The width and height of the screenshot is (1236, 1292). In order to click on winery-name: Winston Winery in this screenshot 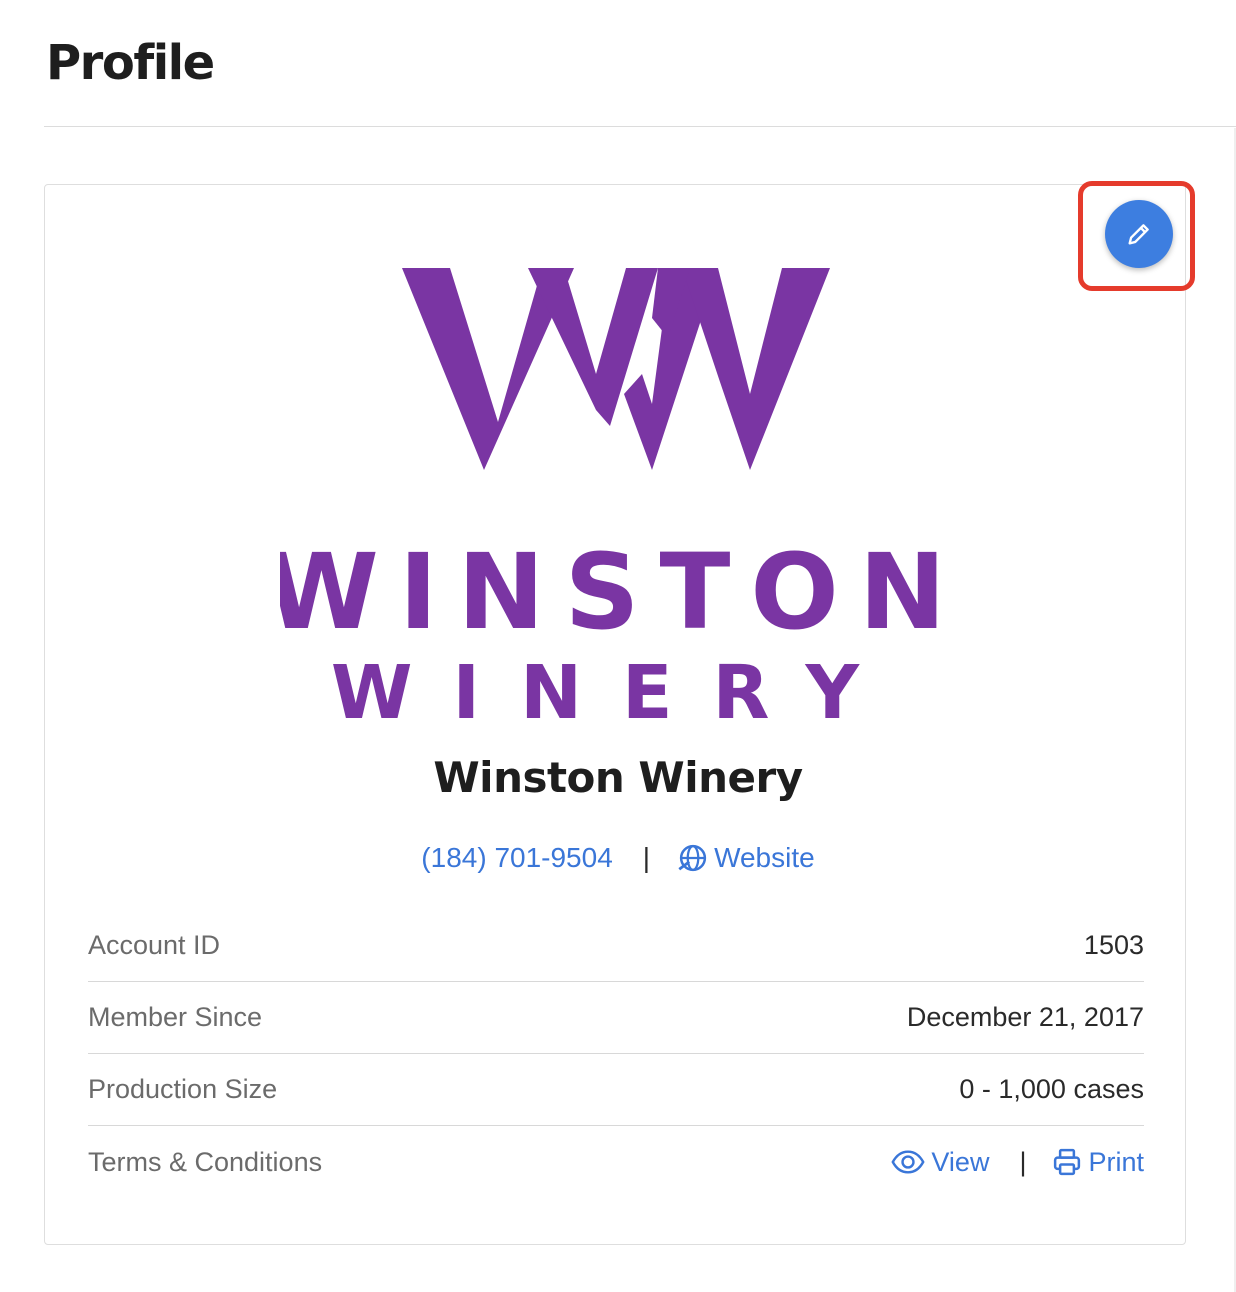, I will do `click(618, 777)`.